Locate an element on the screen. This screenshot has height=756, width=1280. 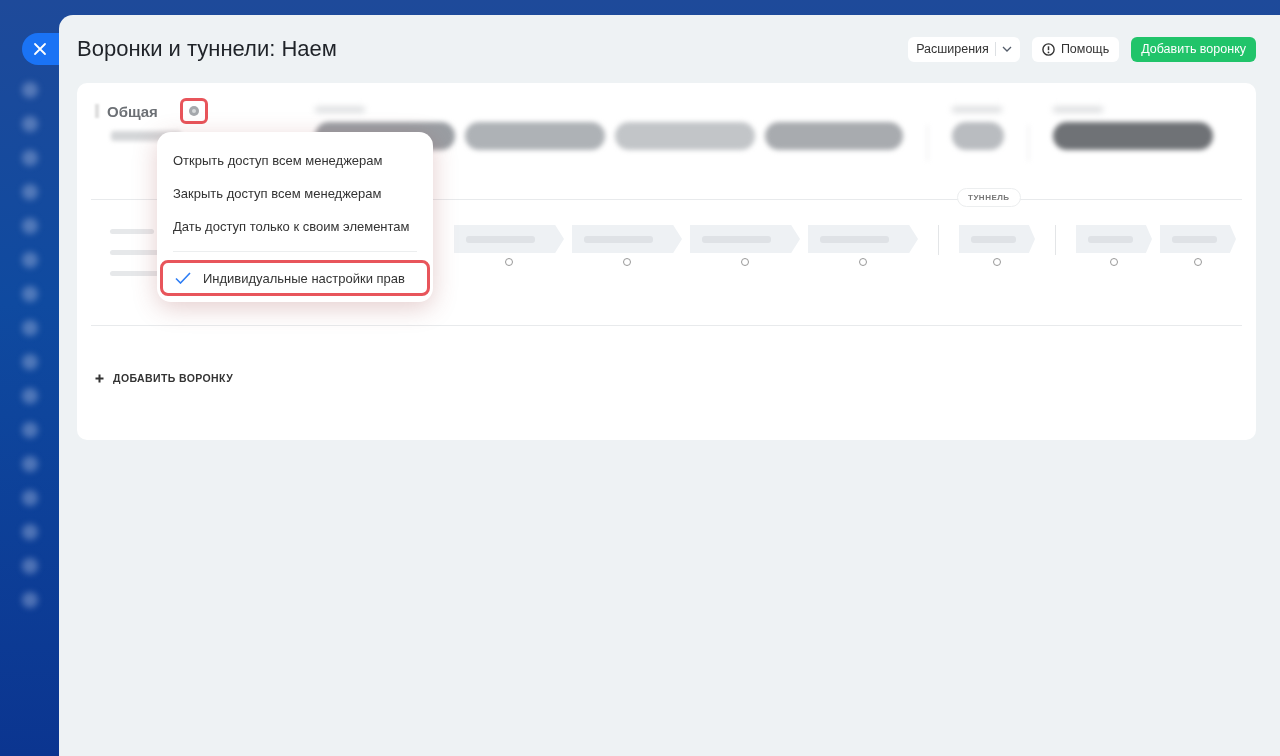
close-icon is located at coordinates (40, 49).